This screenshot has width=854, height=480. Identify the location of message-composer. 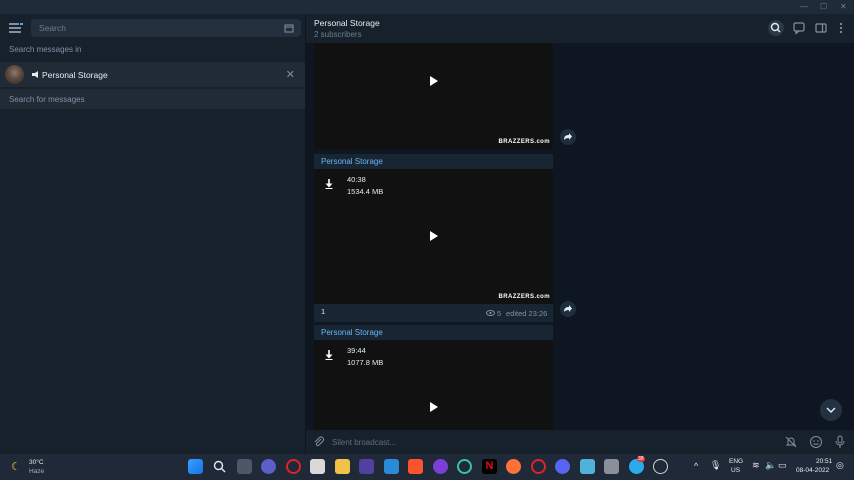
(580, 442).